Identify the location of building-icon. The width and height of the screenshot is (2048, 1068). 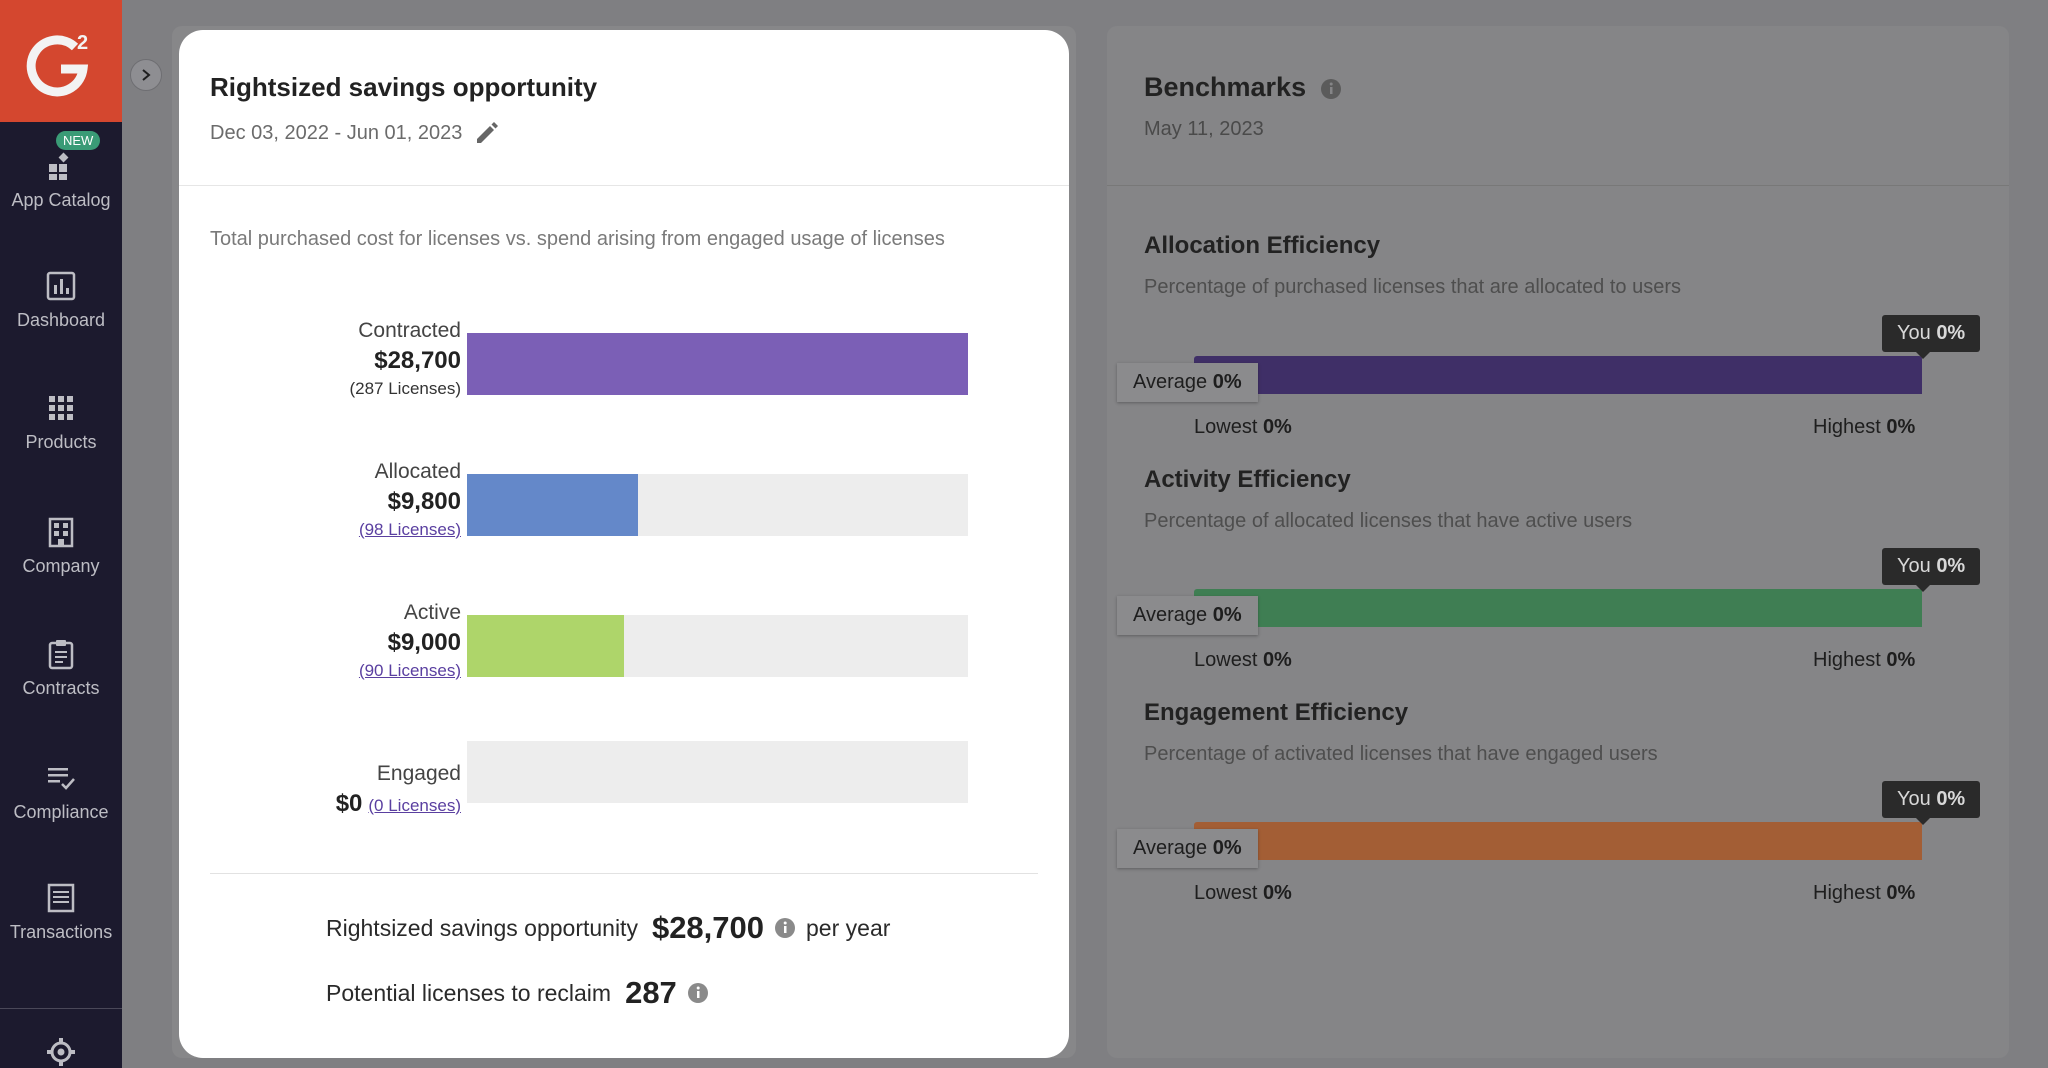
(61, 532).